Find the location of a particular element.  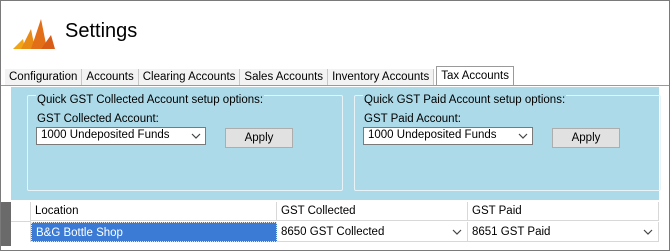

tab-divider is located at coordinates (335, 85).